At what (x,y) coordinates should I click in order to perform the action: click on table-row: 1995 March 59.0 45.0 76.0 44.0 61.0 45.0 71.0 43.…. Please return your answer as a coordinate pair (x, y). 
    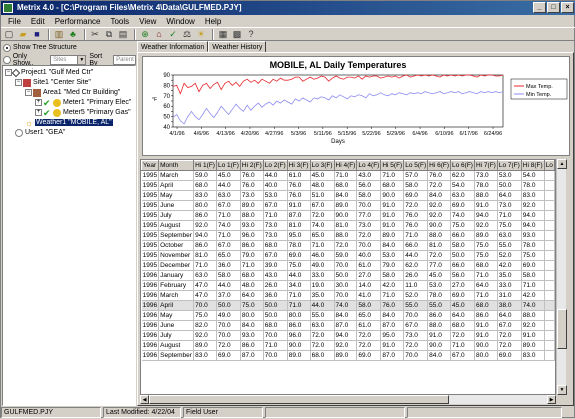
    Looking at the image, I should click on (348, 175).